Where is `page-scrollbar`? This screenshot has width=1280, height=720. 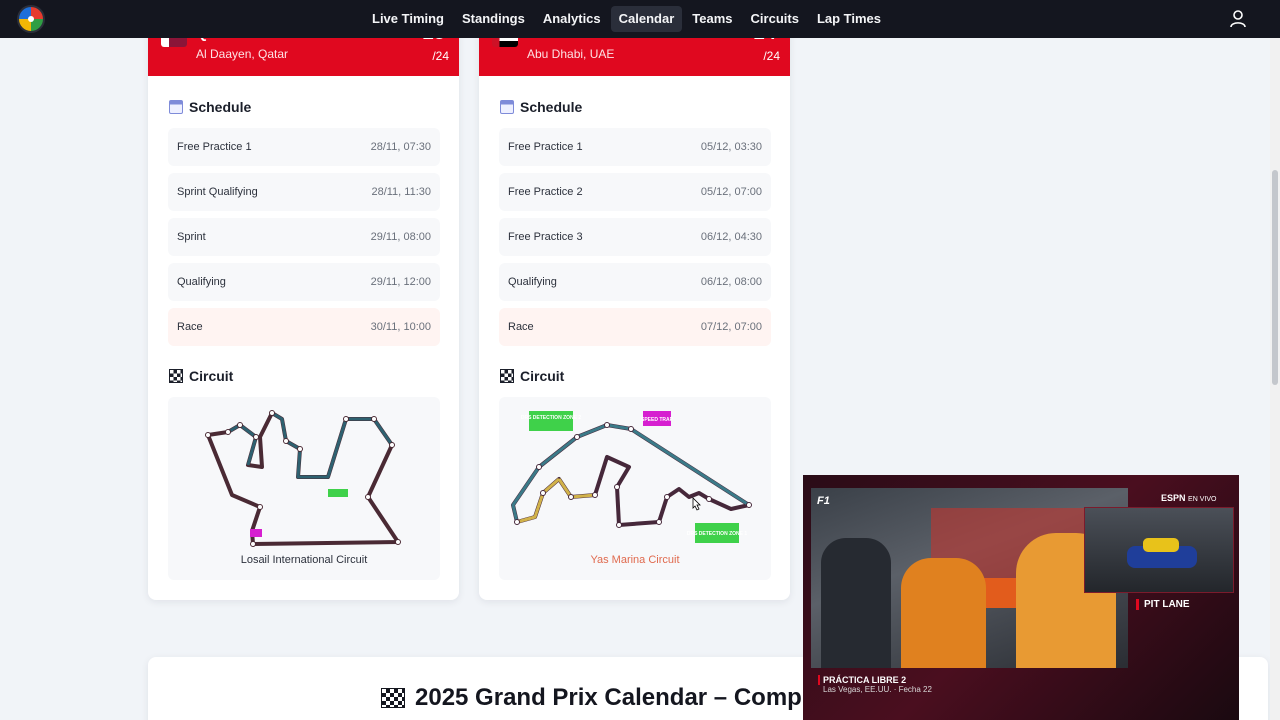 page-scrollbar is located at coordinates (1275, 379).